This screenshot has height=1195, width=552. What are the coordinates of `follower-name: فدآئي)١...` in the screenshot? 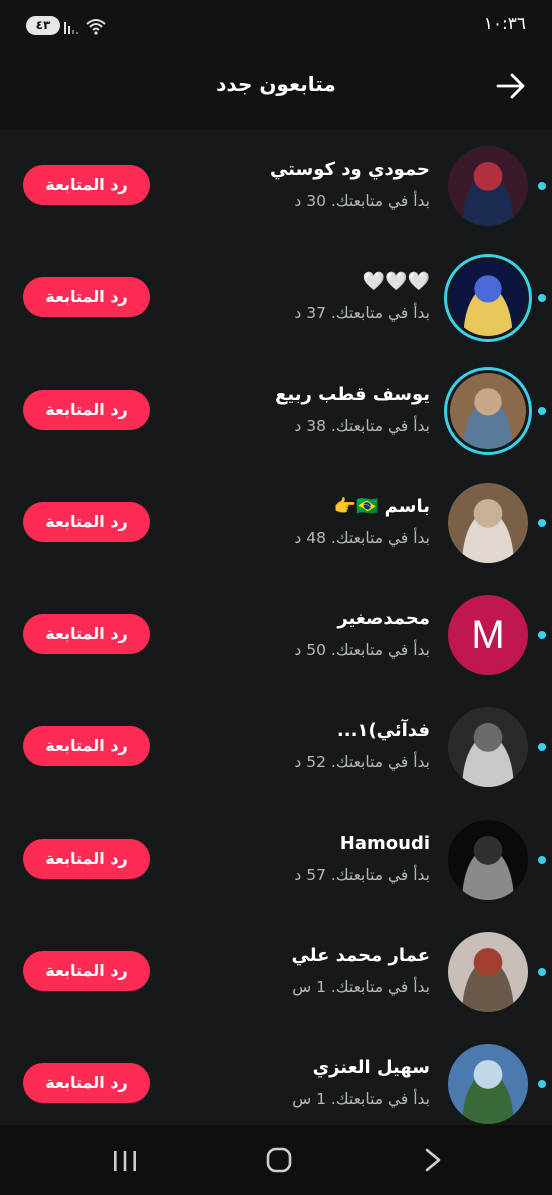 It's located at (383, 730).